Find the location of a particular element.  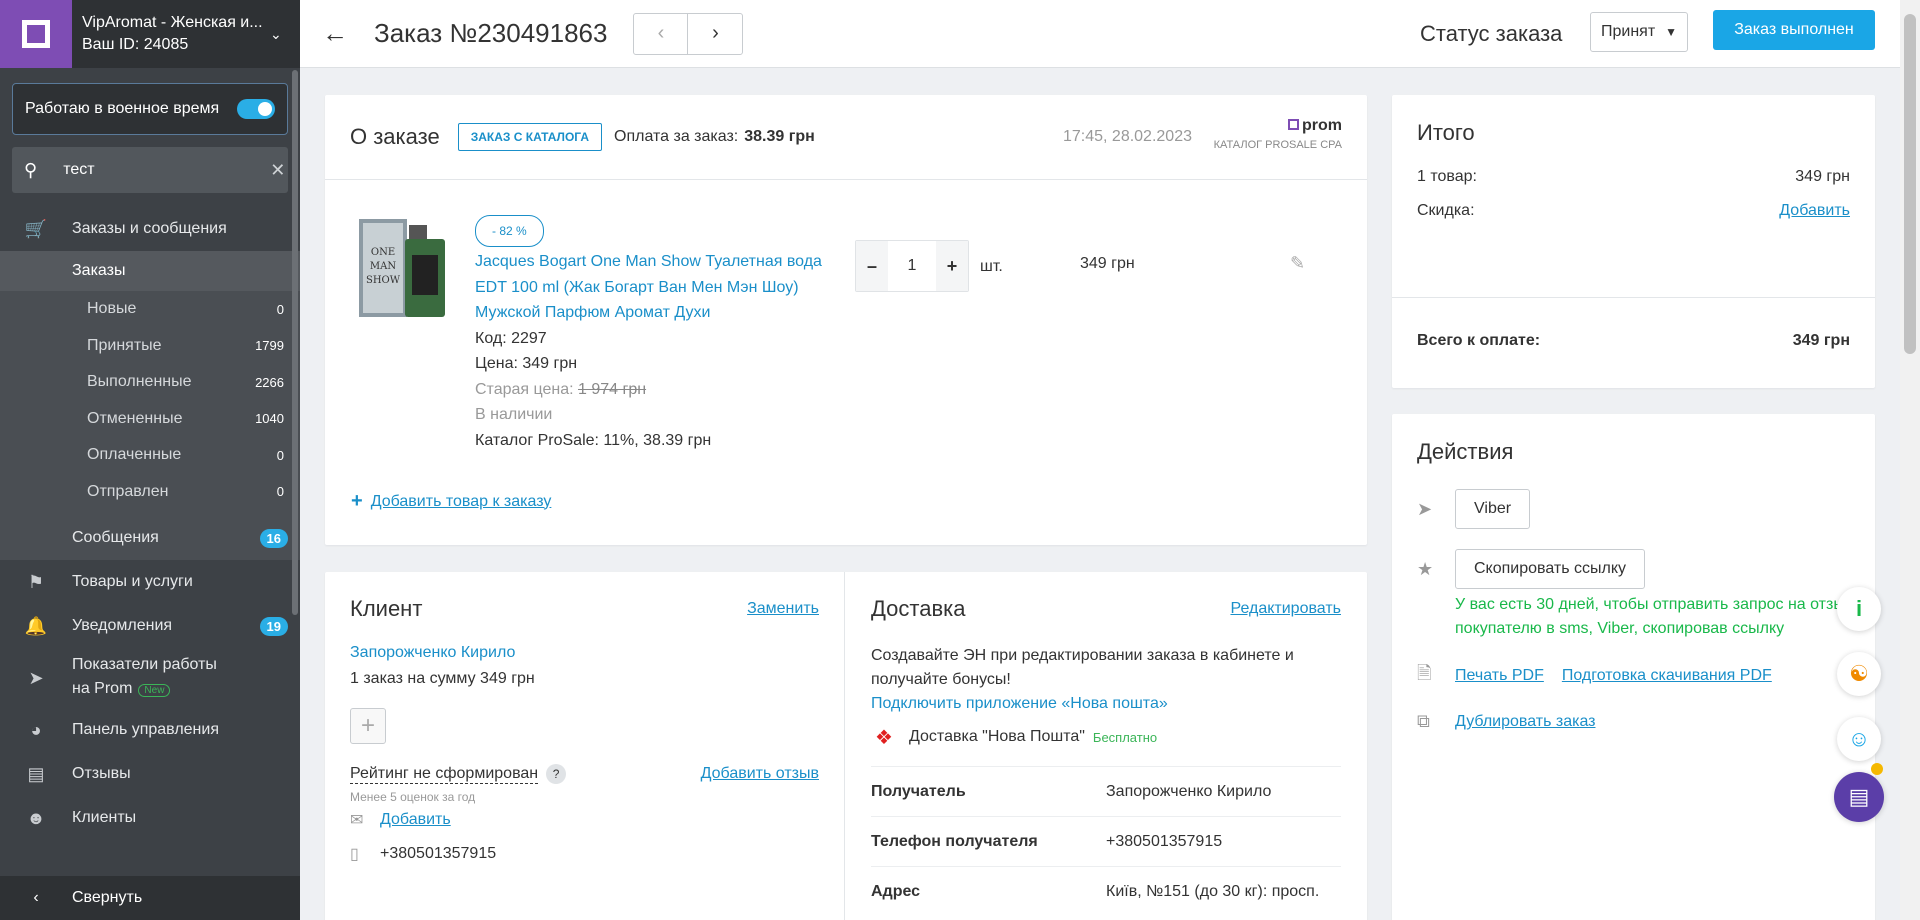

chevron-down-icon: ▼ is located at coordinates (1671, 32).